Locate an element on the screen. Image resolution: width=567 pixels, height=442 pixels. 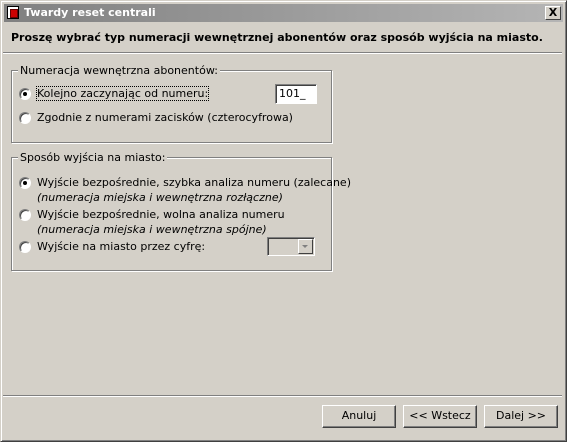
window-title: Twardy reset centrali is located at coordinates (90, 12).